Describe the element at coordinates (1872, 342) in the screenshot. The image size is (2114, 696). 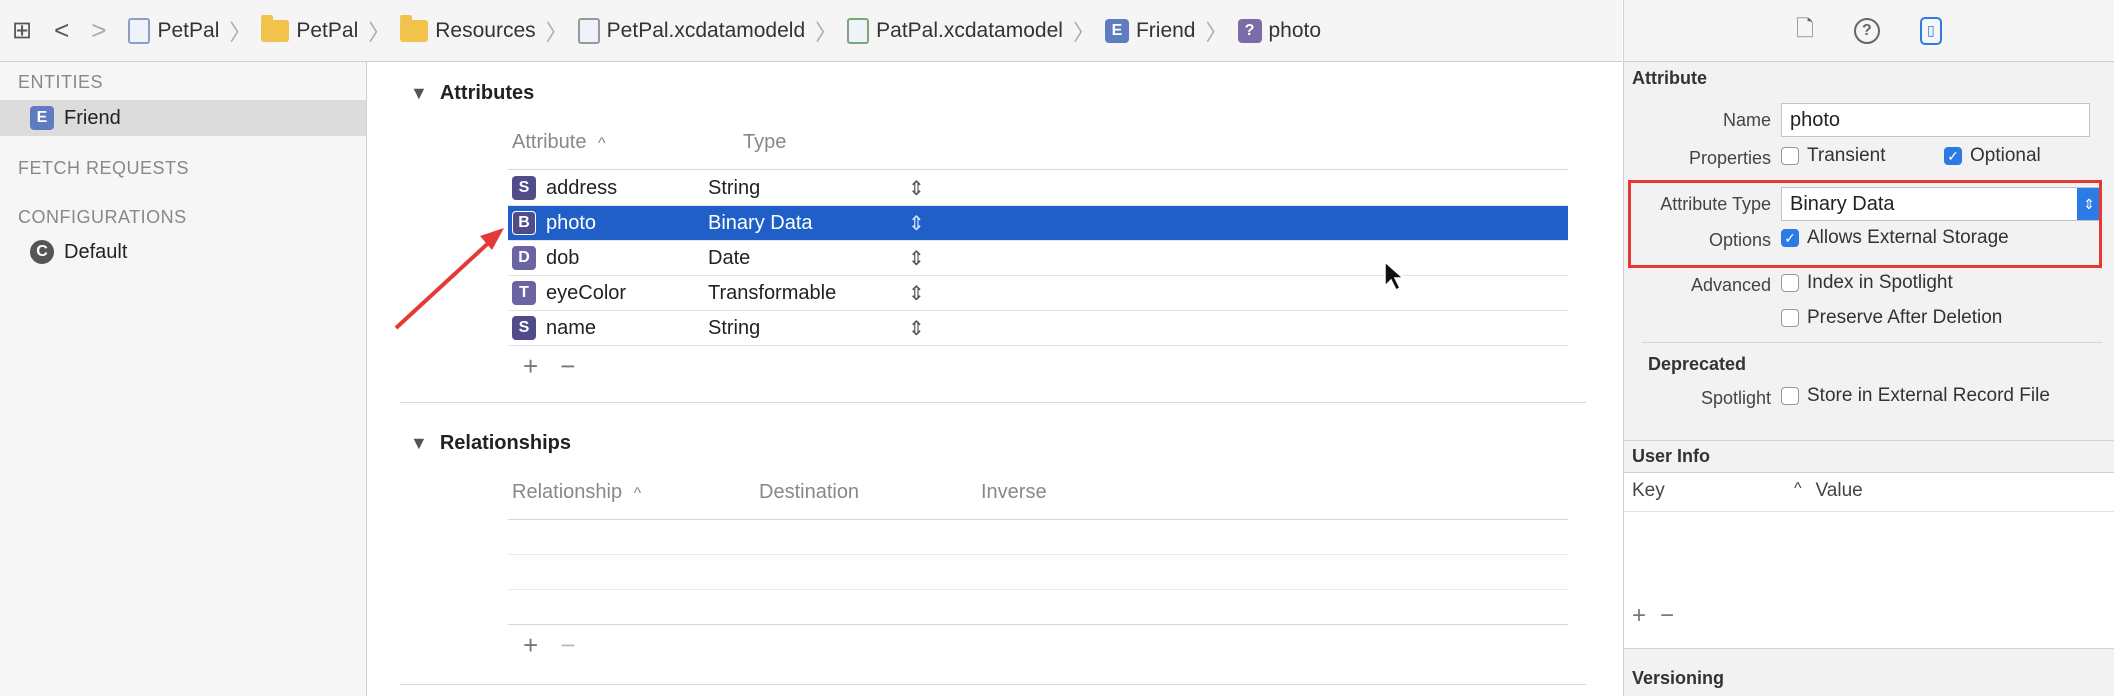
I see `divider` at that location.